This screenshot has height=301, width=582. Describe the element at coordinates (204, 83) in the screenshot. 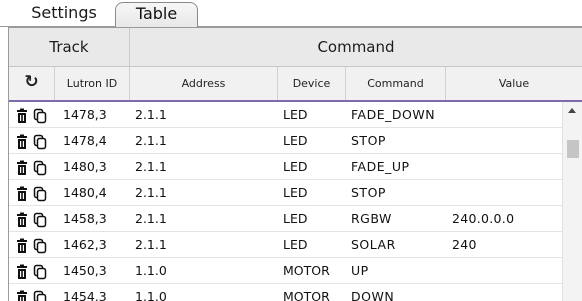

I see `column-header-address: Address` at that location.